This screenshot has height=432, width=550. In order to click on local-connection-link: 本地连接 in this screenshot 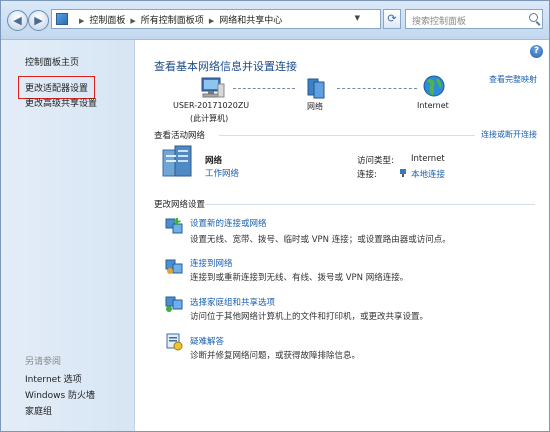, I will do `click(428, 174)`.